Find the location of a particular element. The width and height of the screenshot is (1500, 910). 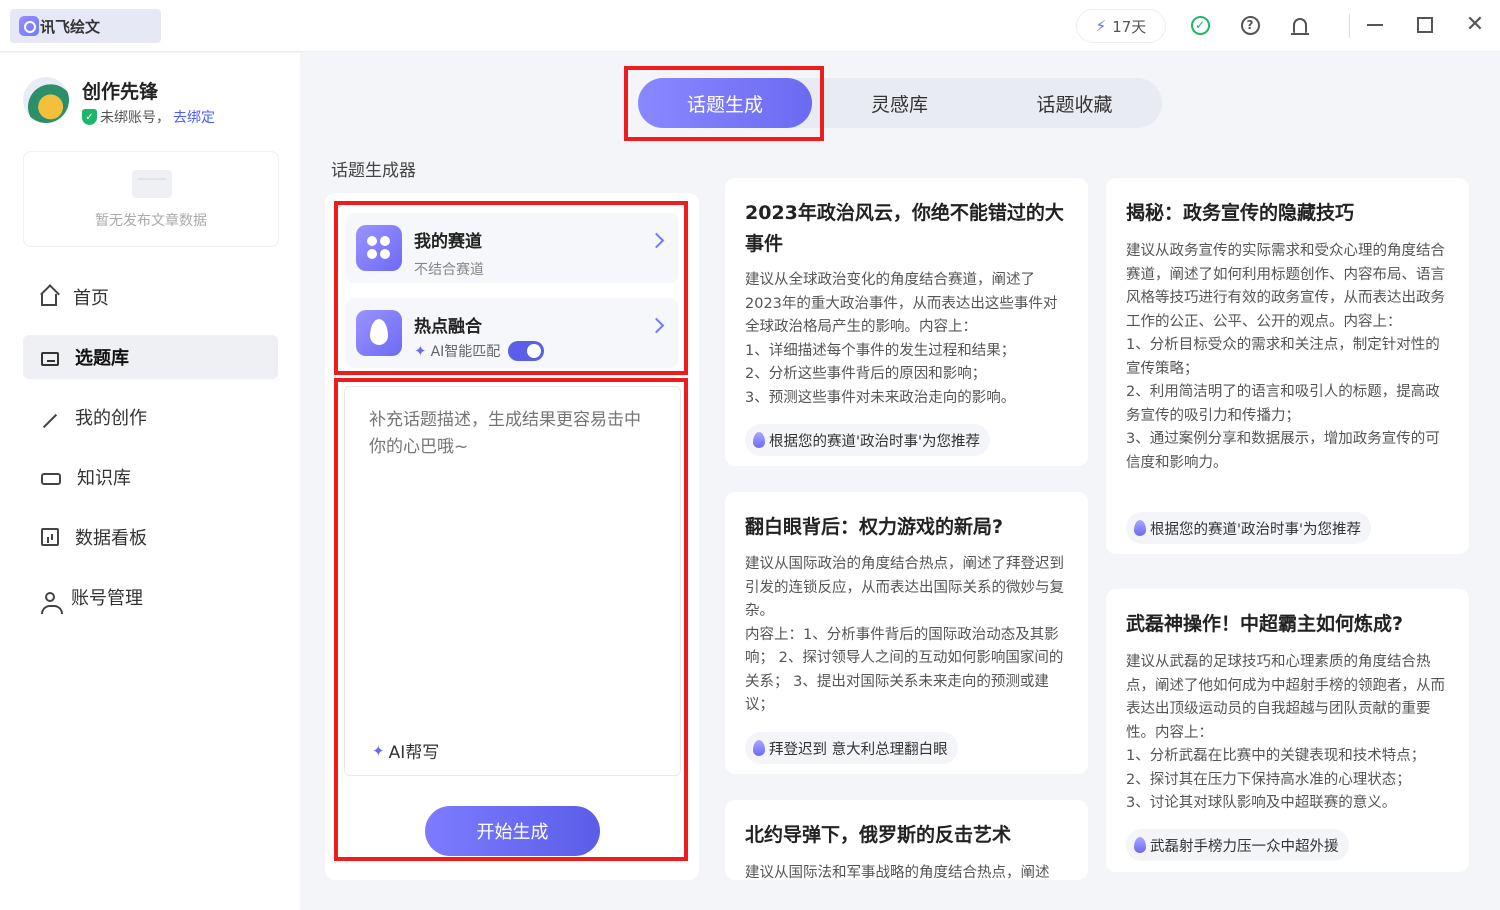

topic-card-tag-text: 拜登迟到 意大利总理翻白眼 is located at coordinates (858, 749).